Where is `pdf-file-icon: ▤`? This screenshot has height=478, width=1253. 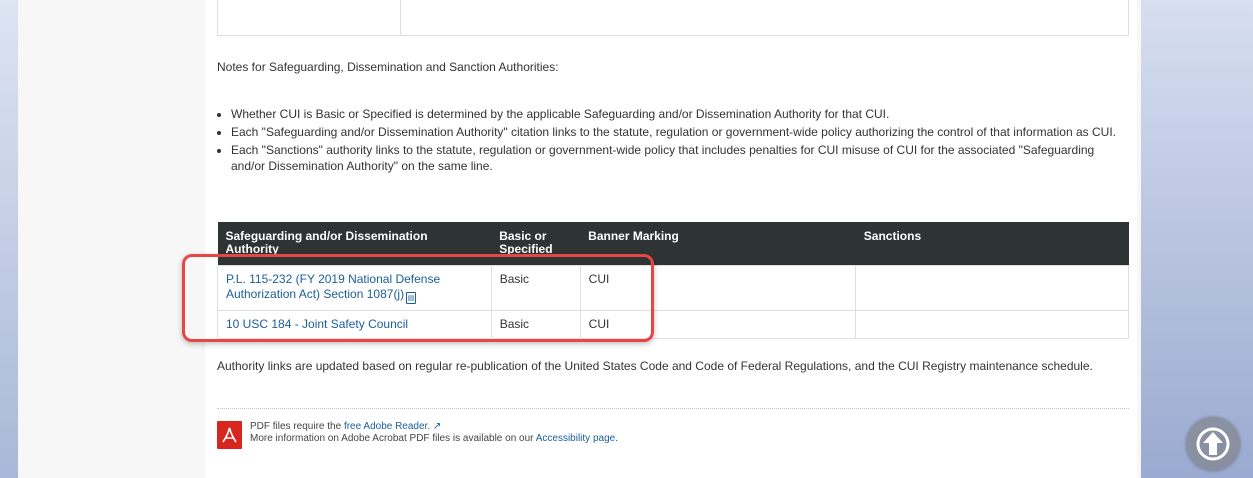
pdf-file-icon: ▤ is located at coordinates (411, 298).